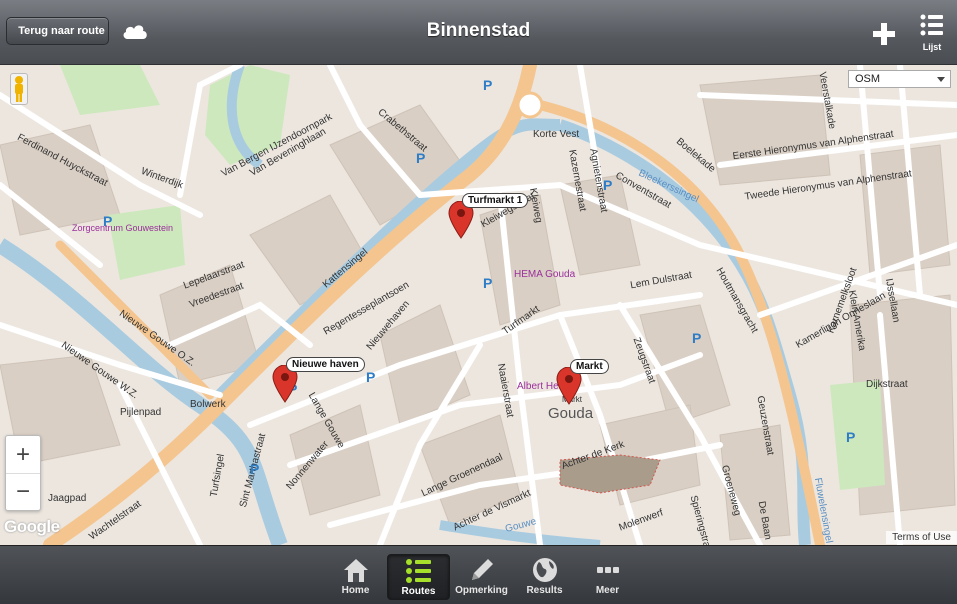  I want to click on street-label: Pijlenpad, so click(141, 412).